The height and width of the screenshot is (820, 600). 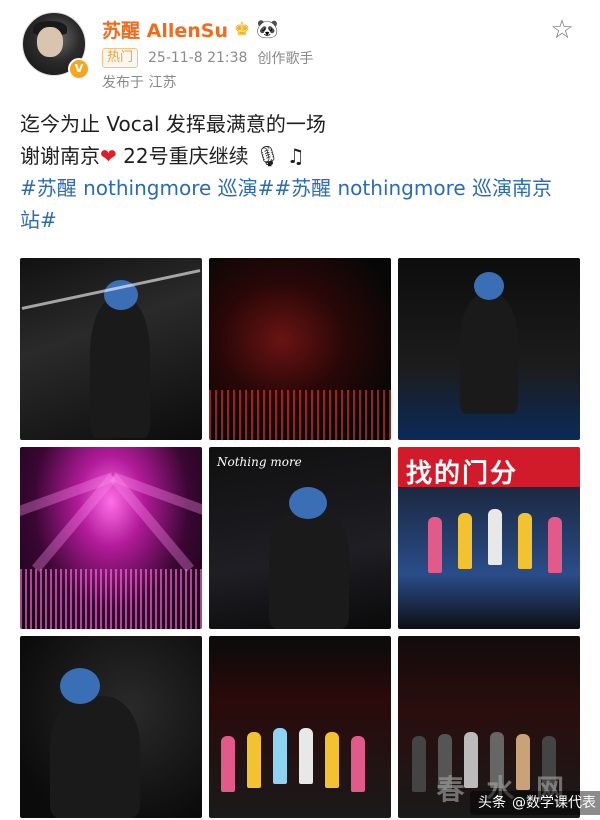 I want to click on post-meta: 热门 25-11-8 21:38 创作歌手, so click(x=207, y=58).